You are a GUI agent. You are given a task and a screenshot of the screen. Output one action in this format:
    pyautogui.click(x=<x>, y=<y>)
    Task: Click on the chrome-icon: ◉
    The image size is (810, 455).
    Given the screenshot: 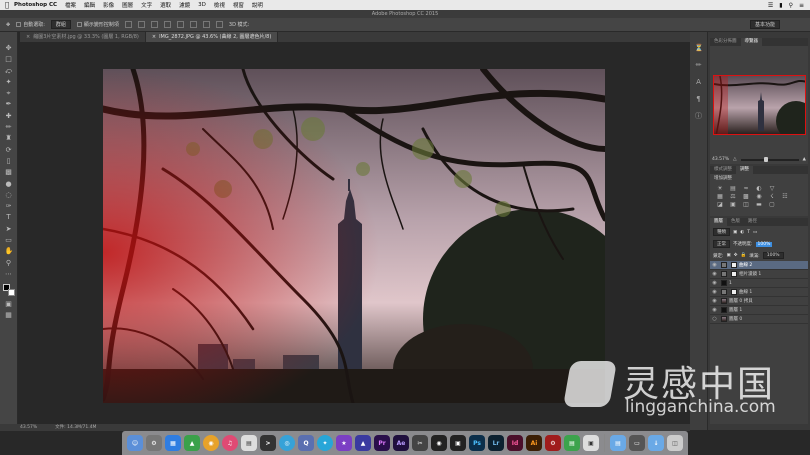 What is the action you would take?
    pyautogui.click(x=211, y=443)
    